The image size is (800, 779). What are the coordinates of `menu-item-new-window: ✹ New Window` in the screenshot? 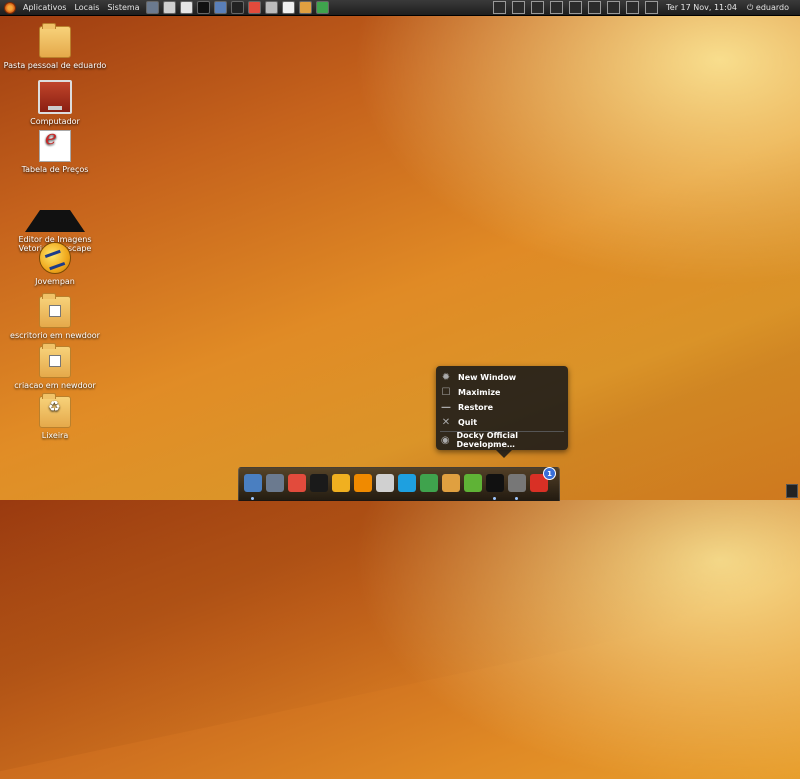 It's located at (502, 377).